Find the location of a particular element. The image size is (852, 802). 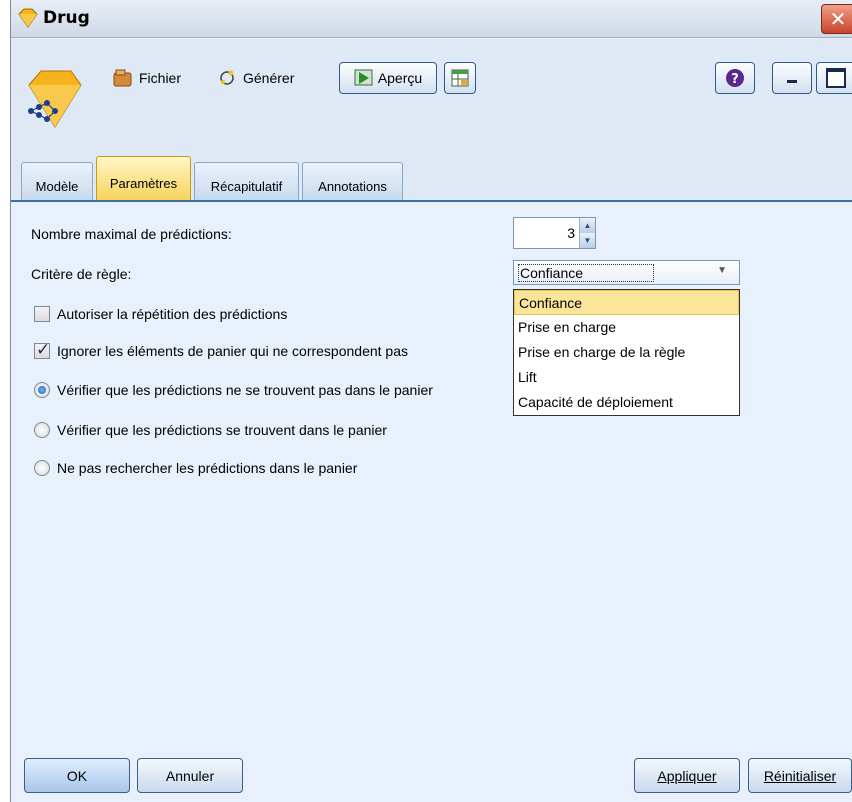

close-button: ✕ is located at coordinates (836, 19).